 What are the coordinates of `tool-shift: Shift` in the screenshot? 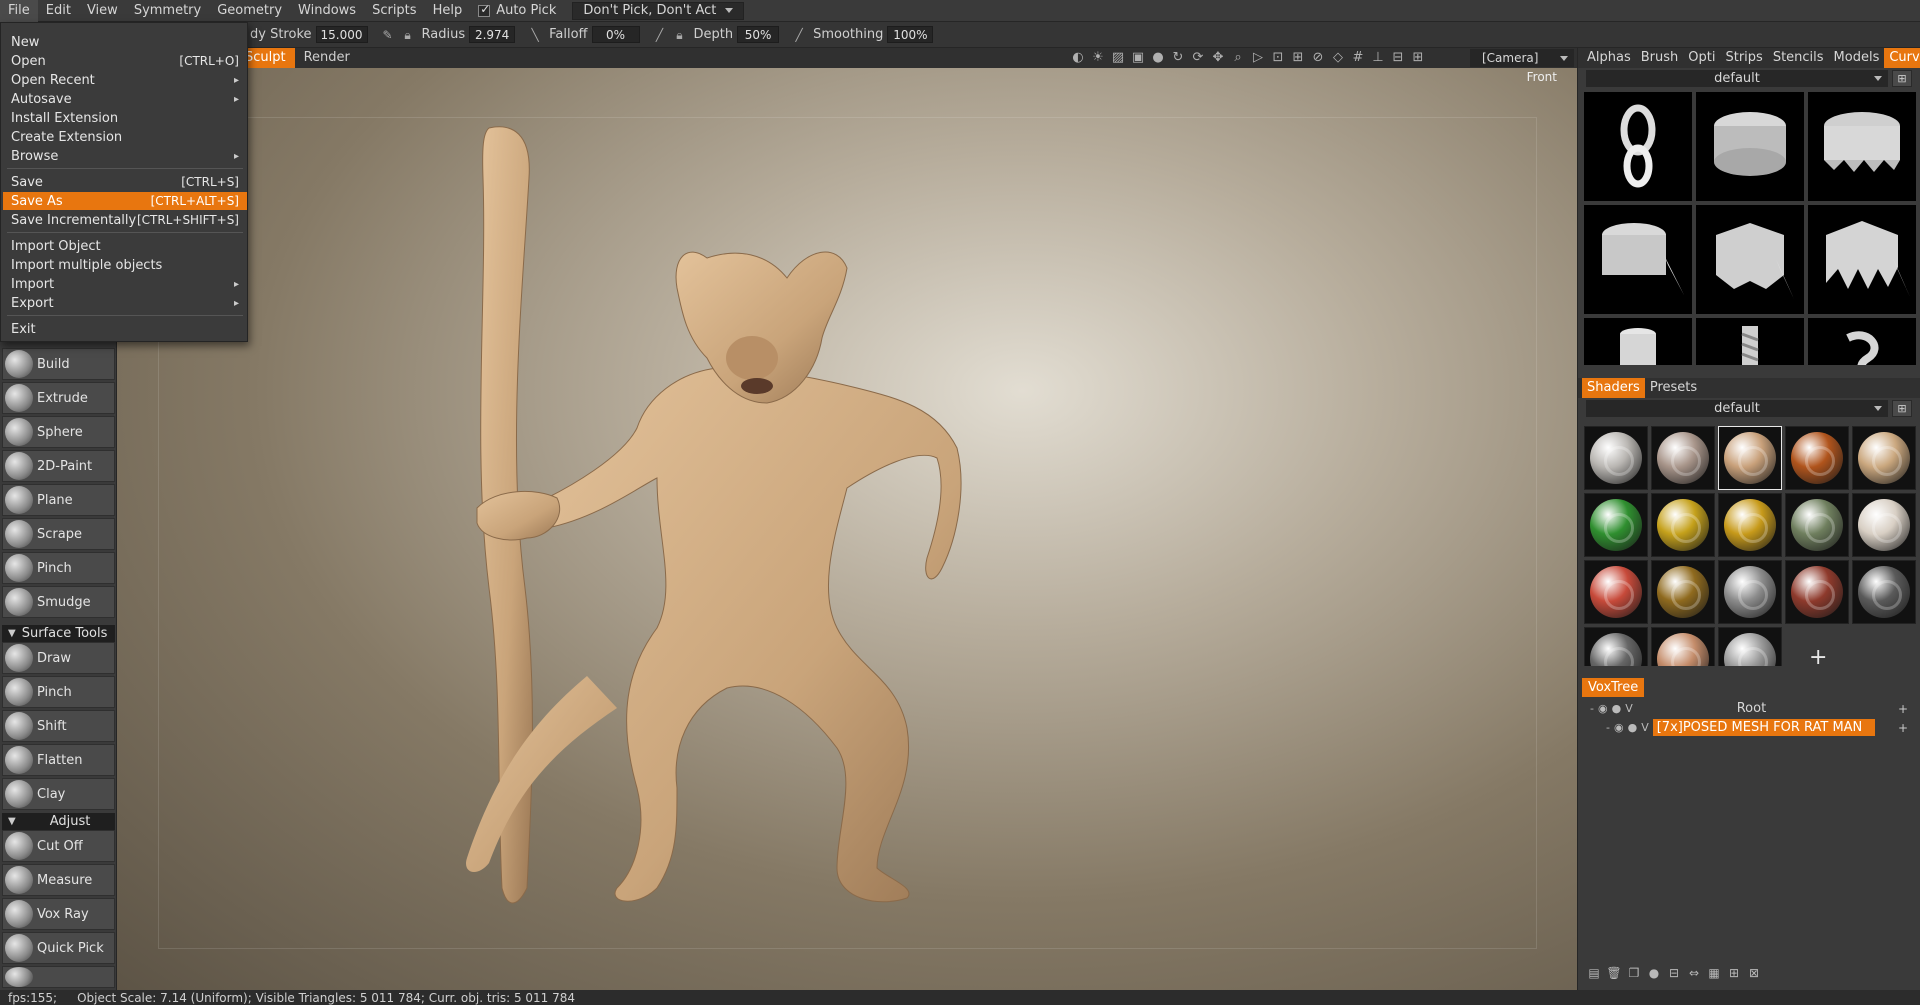 It's located at (58, 726).